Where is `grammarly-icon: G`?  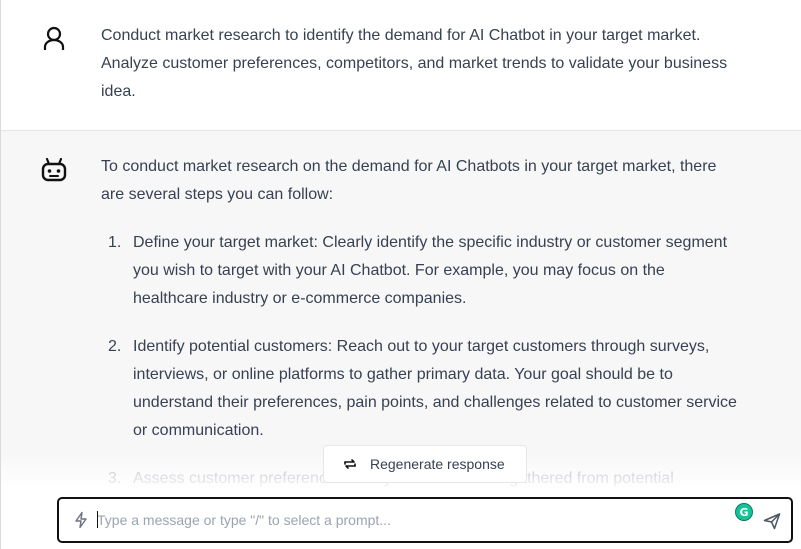
grammarly-icon: G is located at coordinates (744, 512).